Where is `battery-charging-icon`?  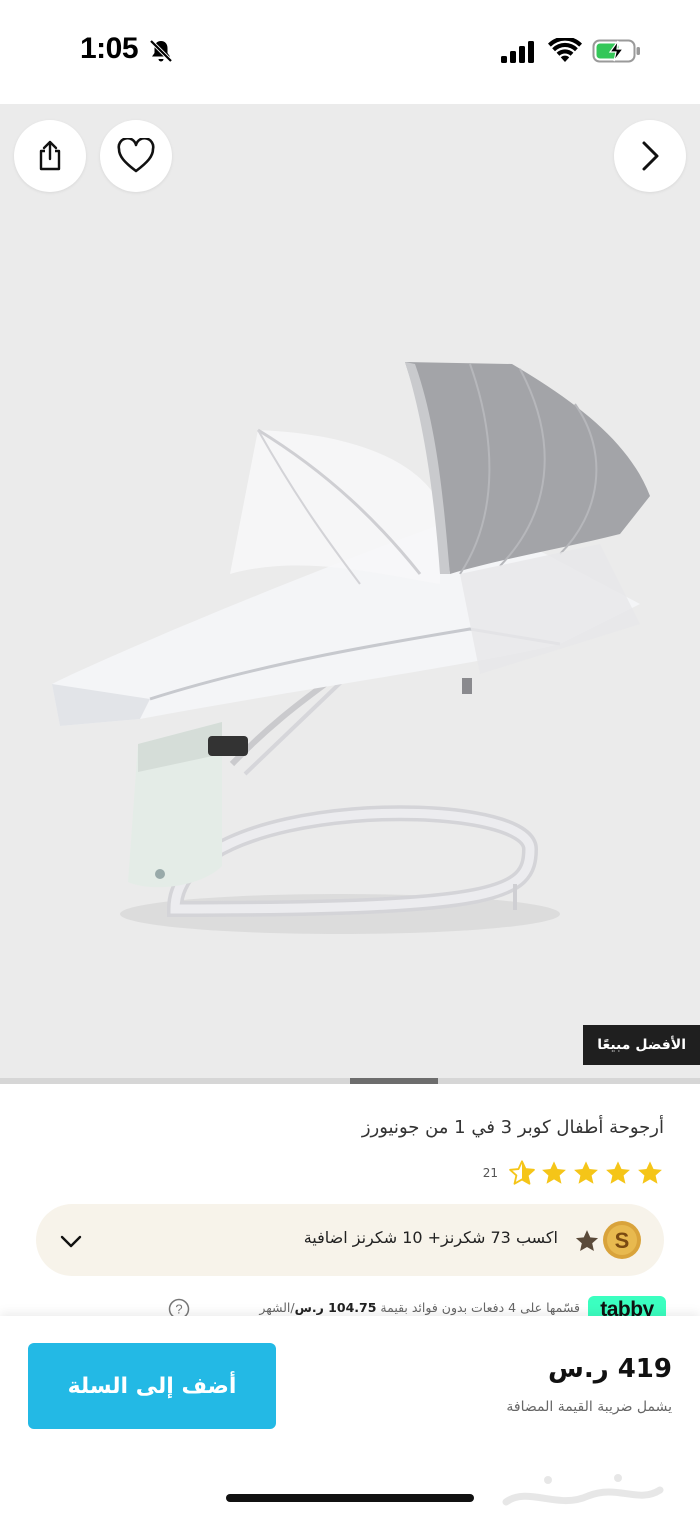
battery-charging-icon is located at coordinates (616, 51).